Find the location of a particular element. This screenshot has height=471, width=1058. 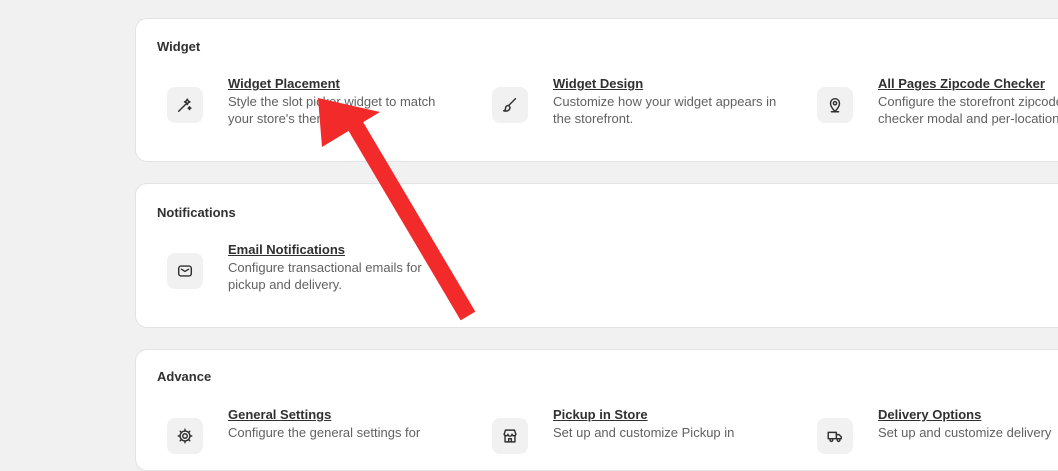

item-title: All Pages Zipcode Checker is located at coordinates (961, 83).